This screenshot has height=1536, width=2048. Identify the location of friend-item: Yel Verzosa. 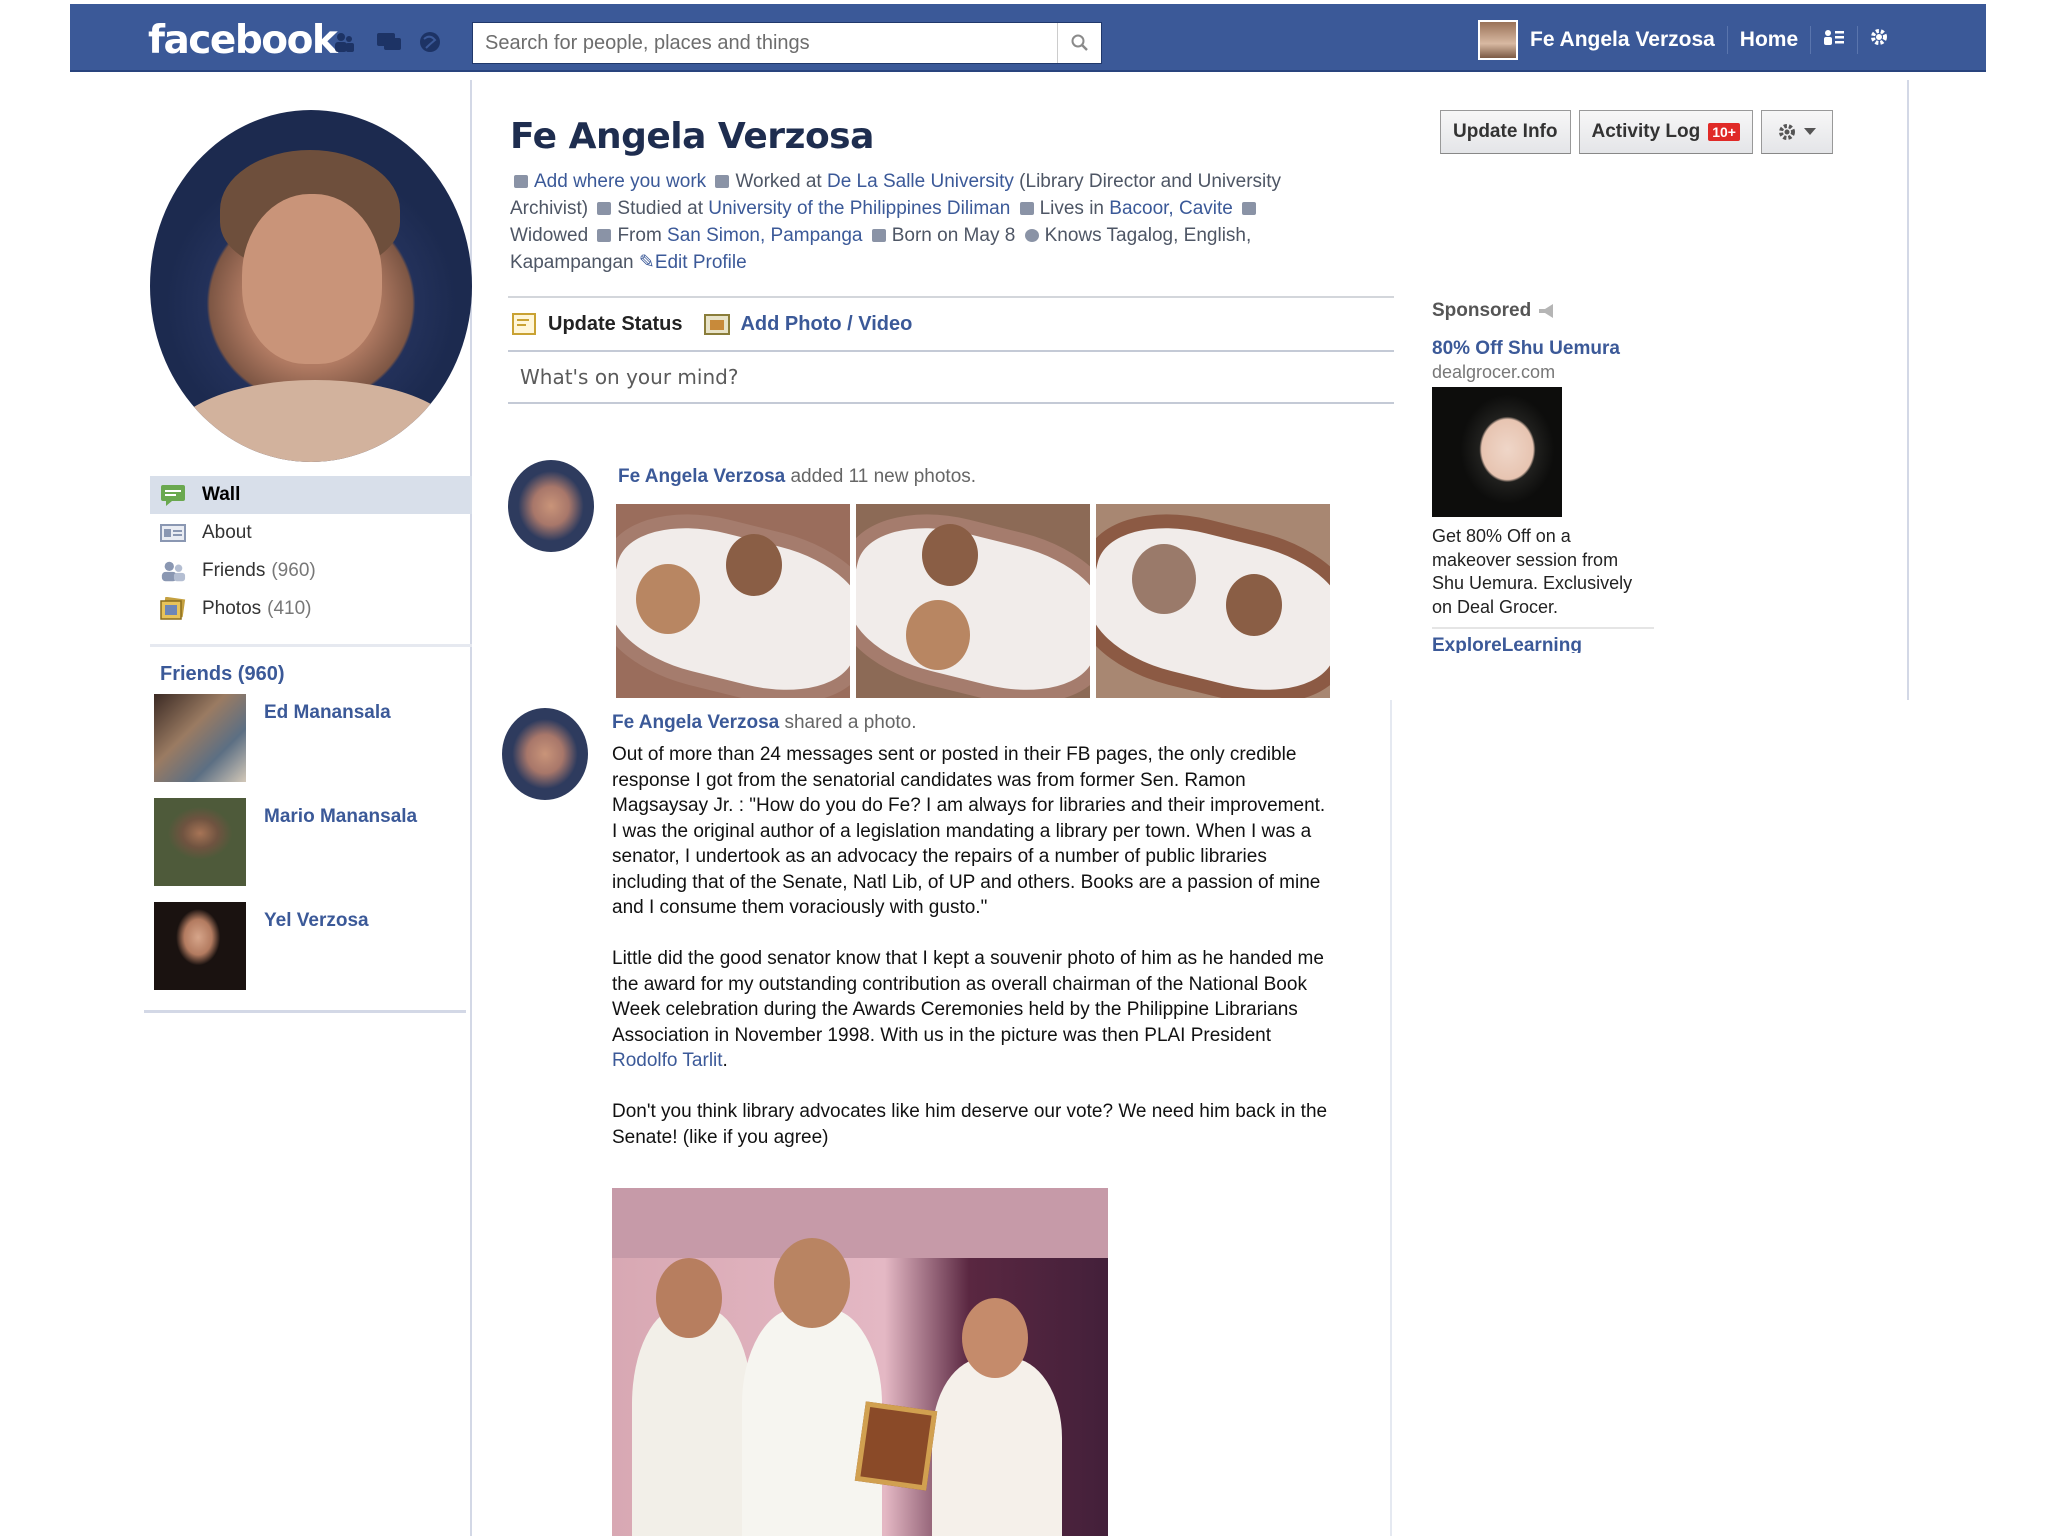
(311, 954).